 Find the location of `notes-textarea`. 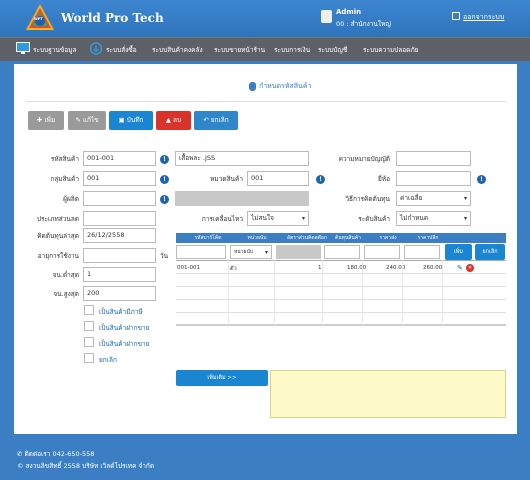

notes-textarea is located at coordinates (388, 394).